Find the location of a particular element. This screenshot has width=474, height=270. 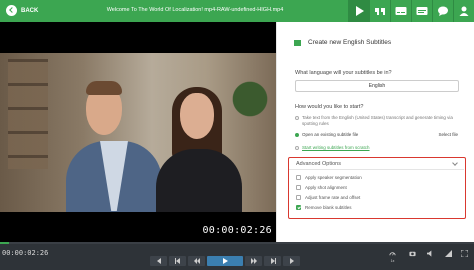

fast-forward-icon is located at coordinates (253, 261).